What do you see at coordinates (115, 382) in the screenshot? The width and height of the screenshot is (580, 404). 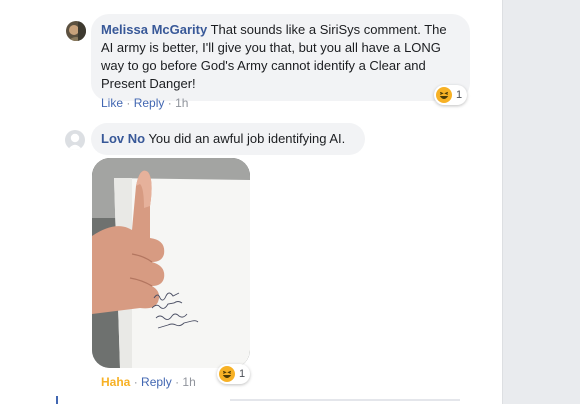 I see `haha-reaction-link: Haha` at bounding box center [115, 382].